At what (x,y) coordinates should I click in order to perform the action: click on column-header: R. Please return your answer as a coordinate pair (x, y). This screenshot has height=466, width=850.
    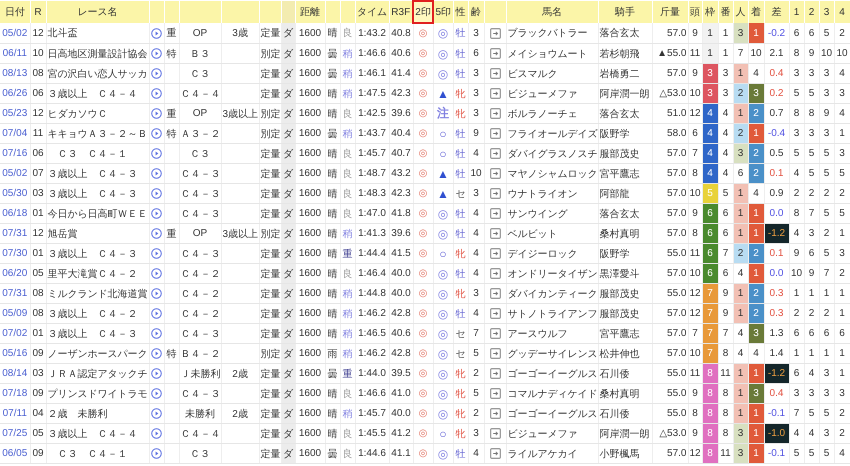
    Looking at the image, I should click on (38, 12).